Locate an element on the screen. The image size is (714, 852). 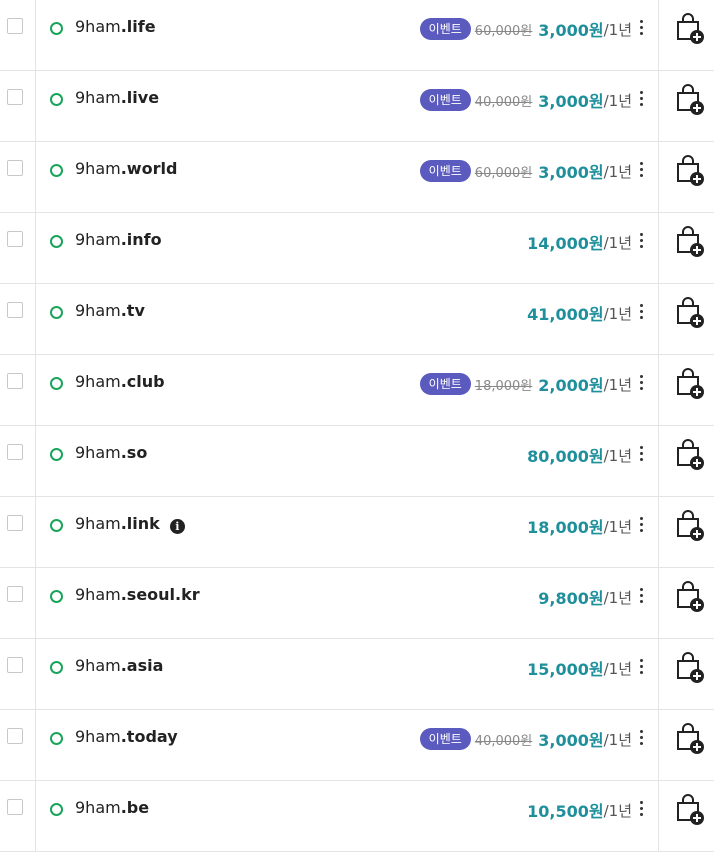
domain-name: 9ham.tv is located at coordinates (110, 310).